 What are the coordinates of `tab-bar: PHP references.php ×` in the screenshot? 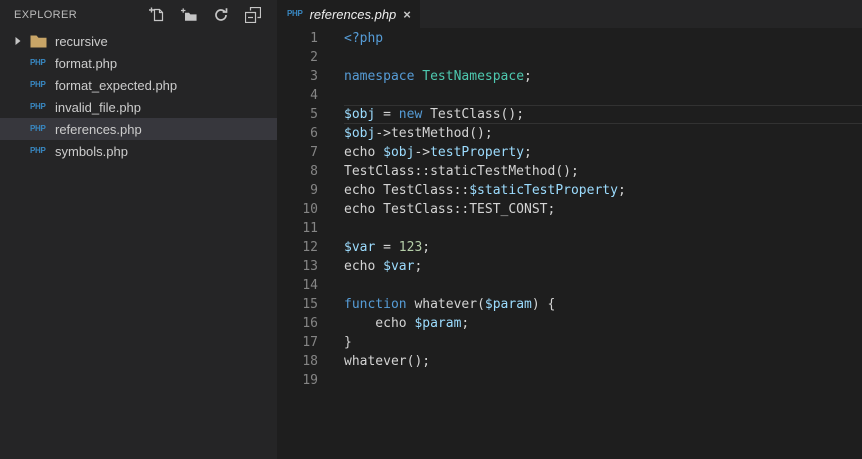 It's located at (569, 14).